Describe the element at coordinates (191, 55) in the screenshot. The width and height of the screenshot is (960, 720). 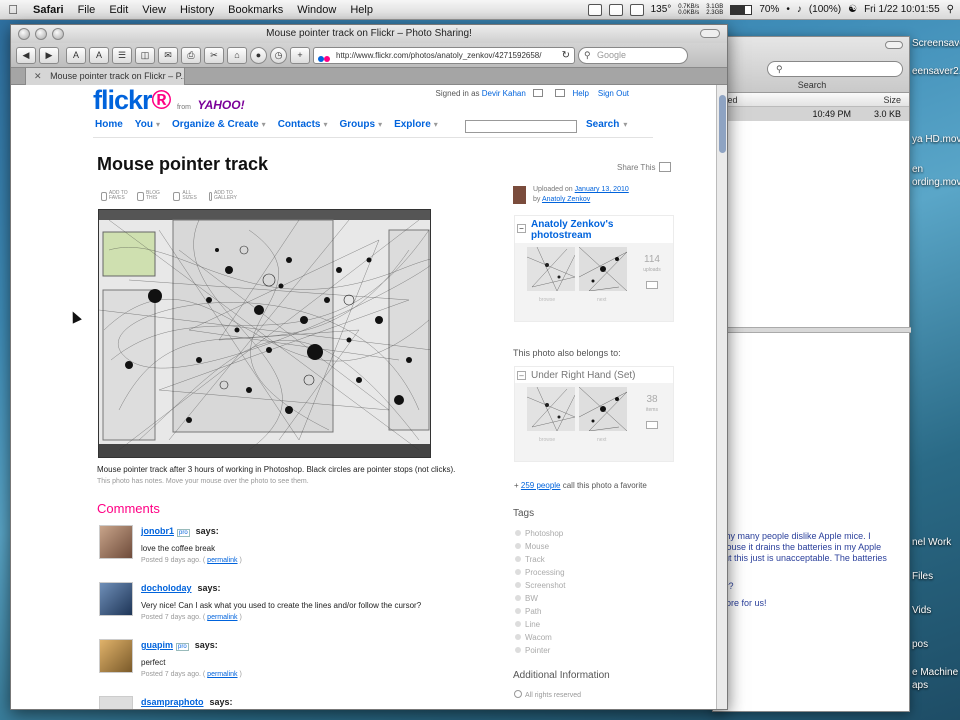
I see `print-icon: ⎙` at that location.